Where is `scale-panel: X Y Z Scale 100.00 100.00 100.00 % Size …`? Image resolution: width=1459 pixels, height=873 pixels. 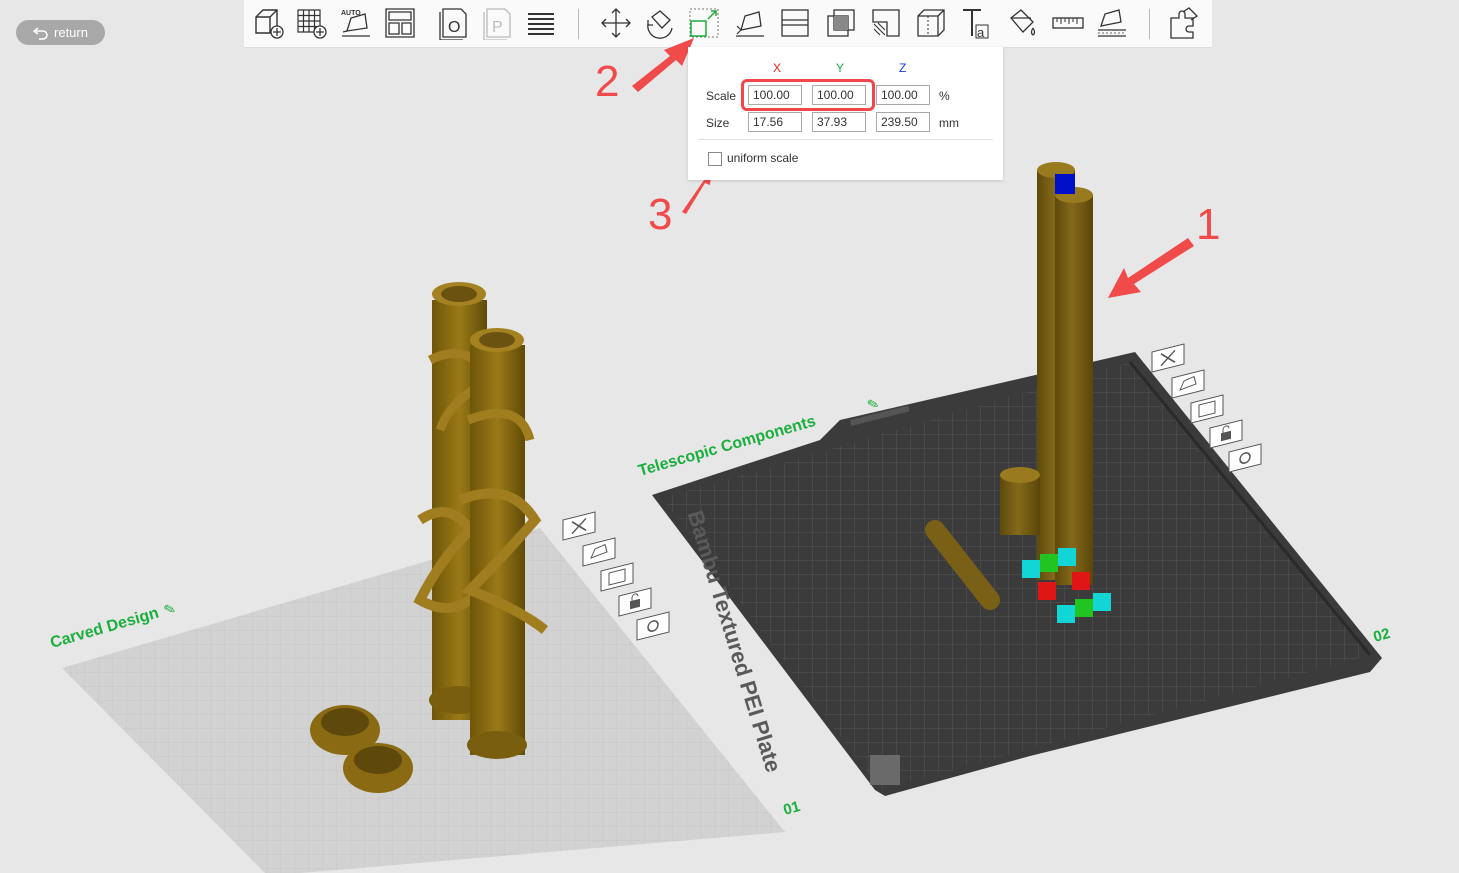
scale-panel: X Y Z Scale 100.00 100.00 100.00 % Size … is located at coordinates (845, 113).